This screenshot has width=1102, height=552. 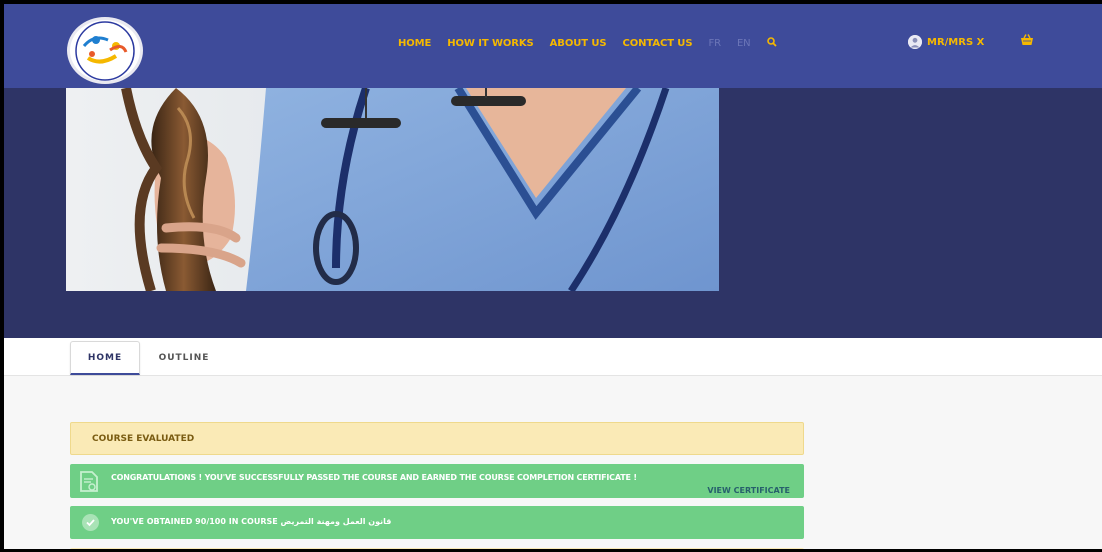 I want to click on view-certificate-link: VIEW CERTIFICATE, so click(x=748, y=490).